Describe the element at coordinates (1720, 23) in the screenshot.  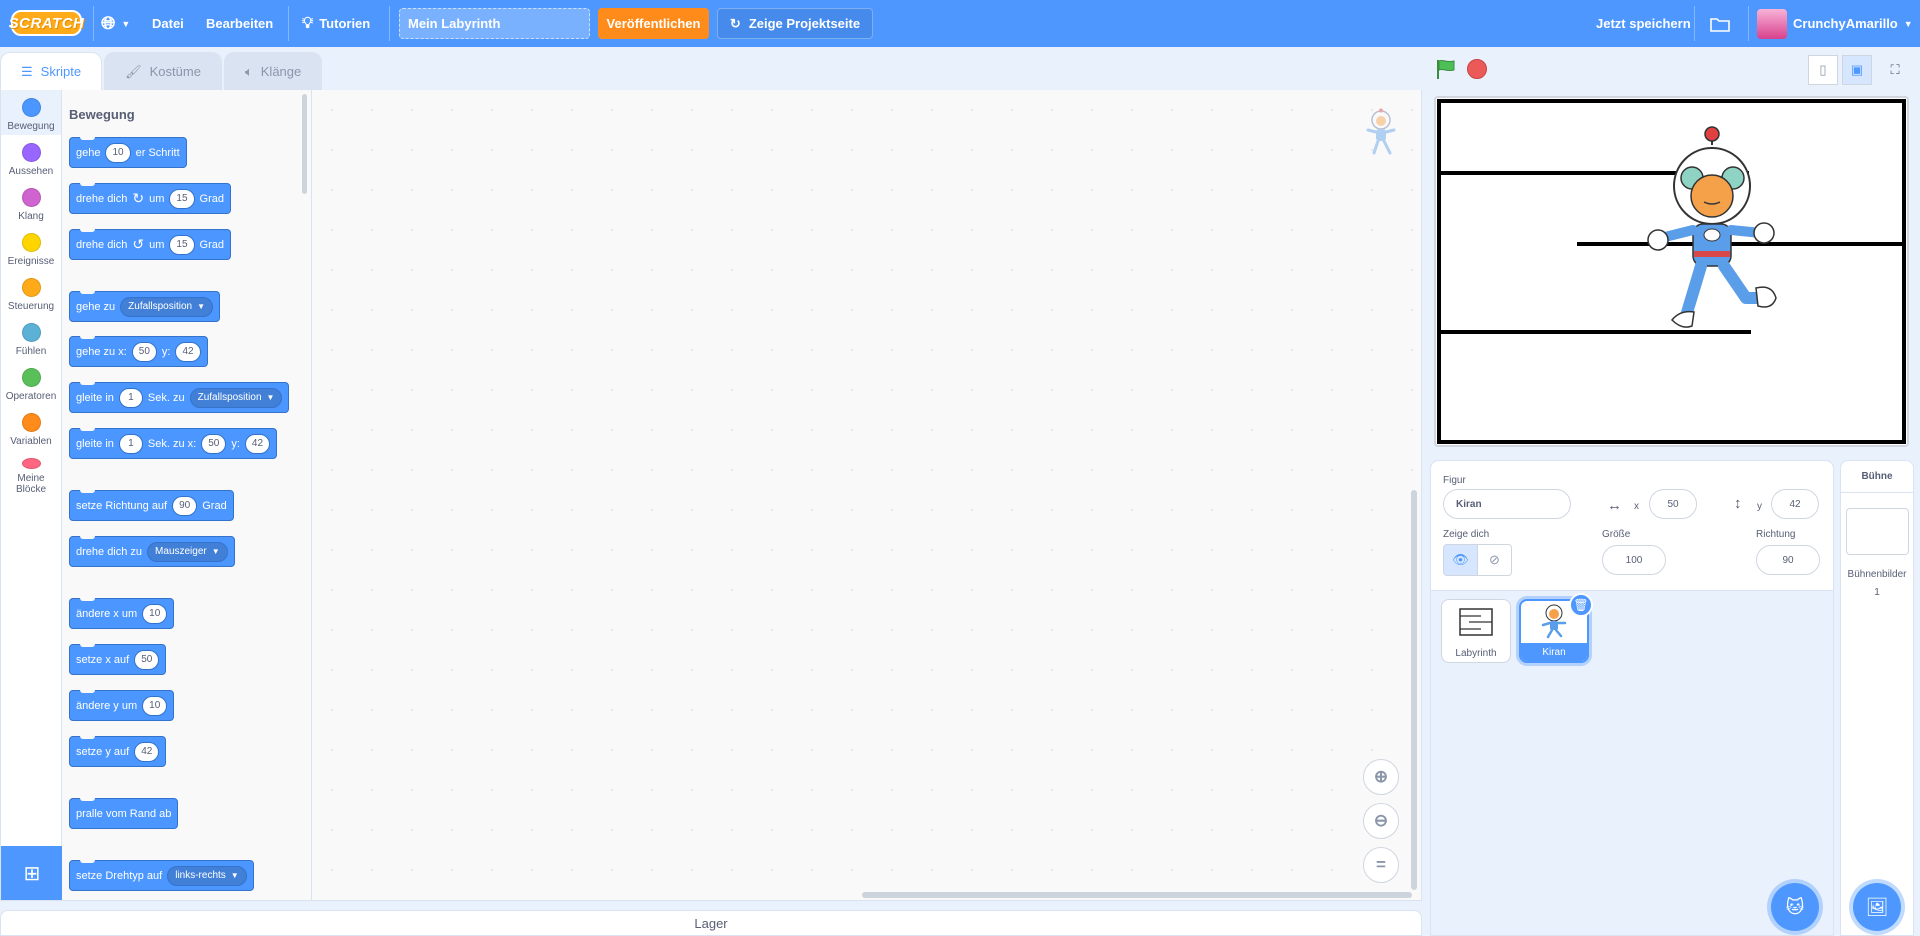
I see `my-stuff-button` at that location.